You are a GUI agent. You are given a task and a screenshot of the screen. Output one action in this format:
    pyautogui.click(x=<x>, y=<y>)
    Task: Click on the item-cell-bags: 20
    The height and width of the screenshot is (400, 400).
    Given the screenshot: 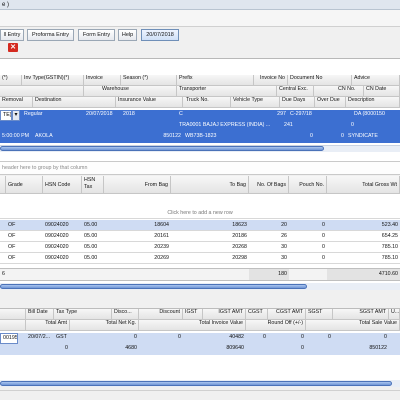 What is the action you would take?
    pyautogui.click(x=269, y=225)
    